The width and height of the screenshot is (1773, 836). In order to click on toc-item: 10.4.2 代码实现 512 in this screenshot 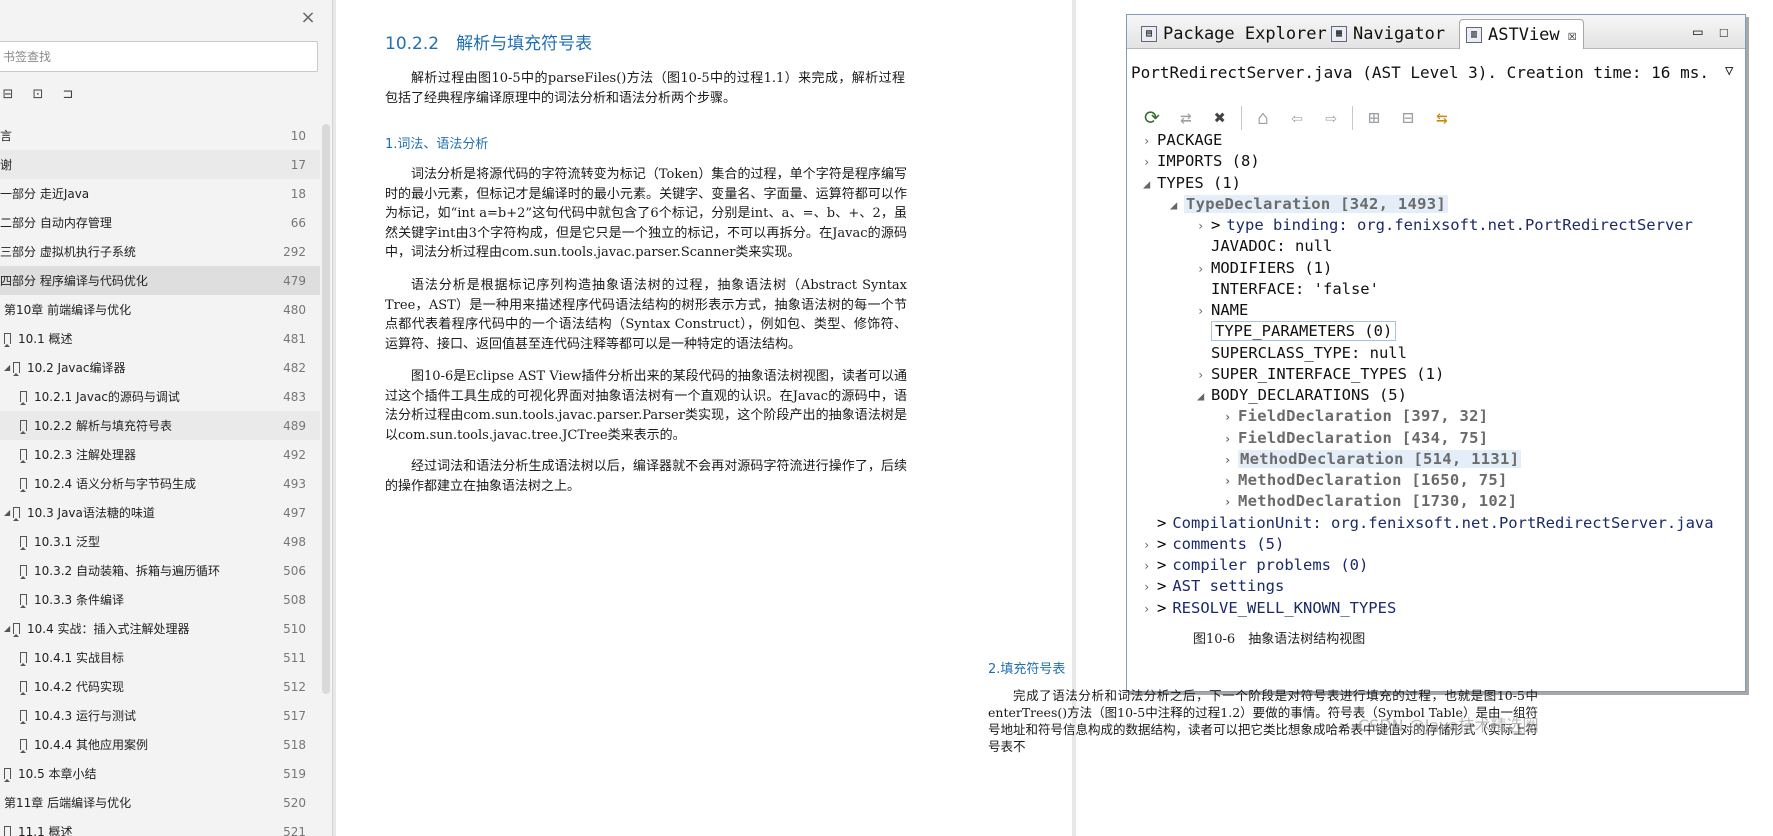, I will do `click(160, 686)`.